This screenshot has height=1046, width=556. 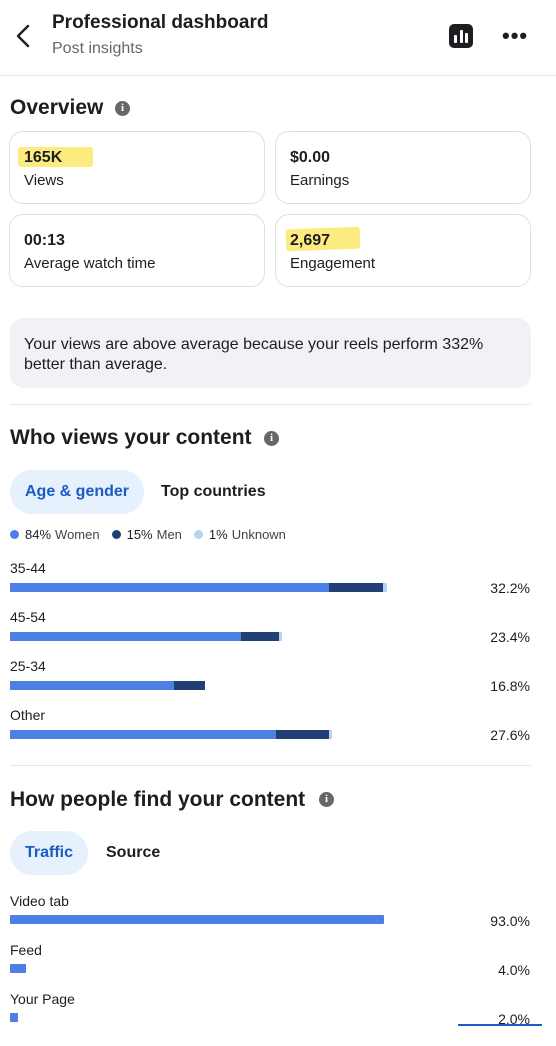 I want to click on traffic-row-label: Your Page, so click(x=42, y=999).